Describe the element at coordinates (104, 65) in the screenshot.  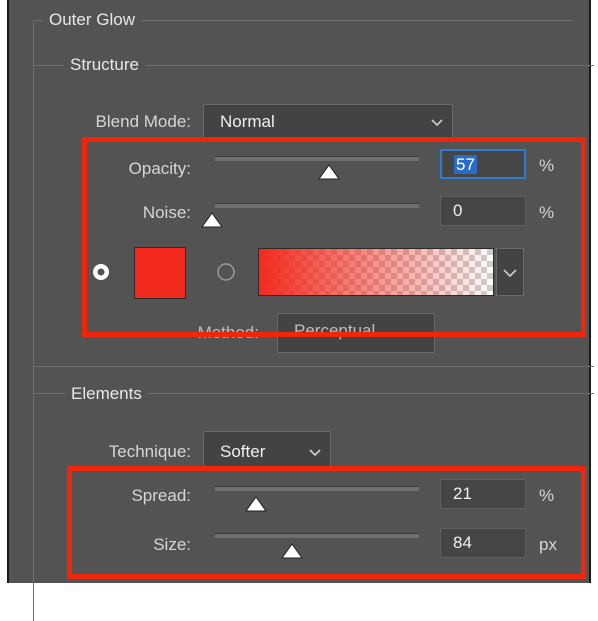
I see `structure-title: Structure` at that location.